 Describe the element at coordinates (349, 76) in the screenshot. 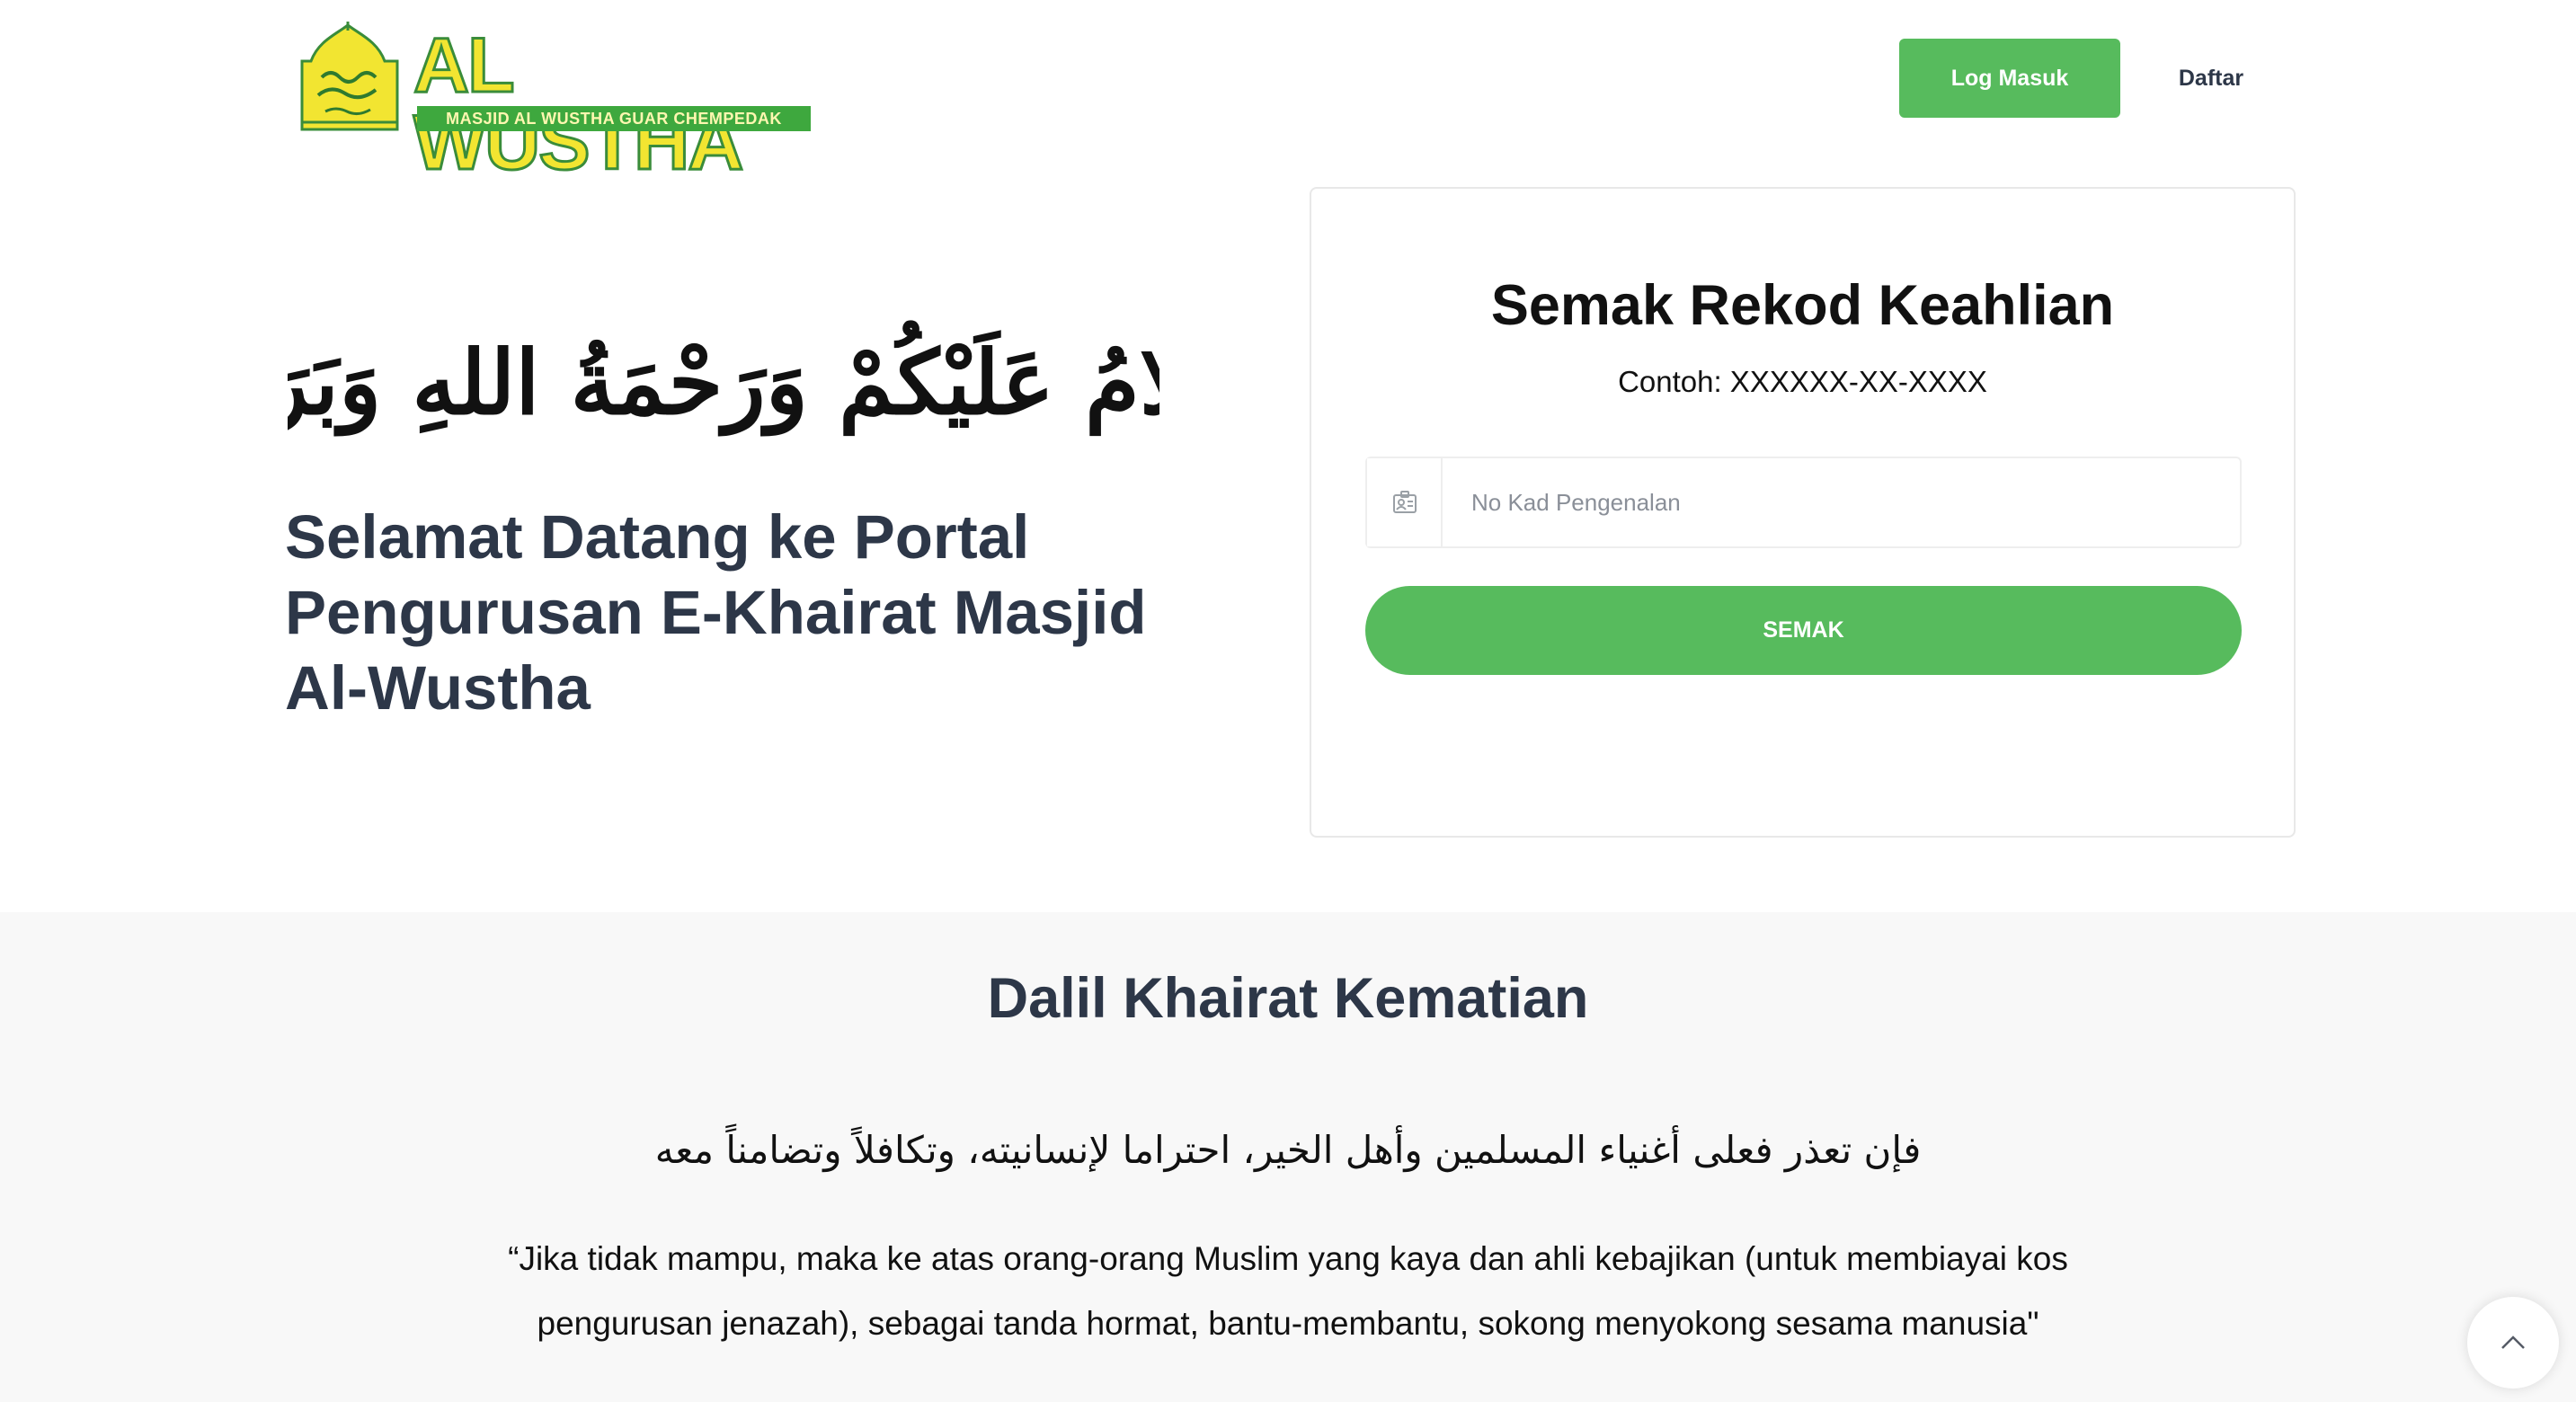

I see `mosque-emblem-icon` at that location.